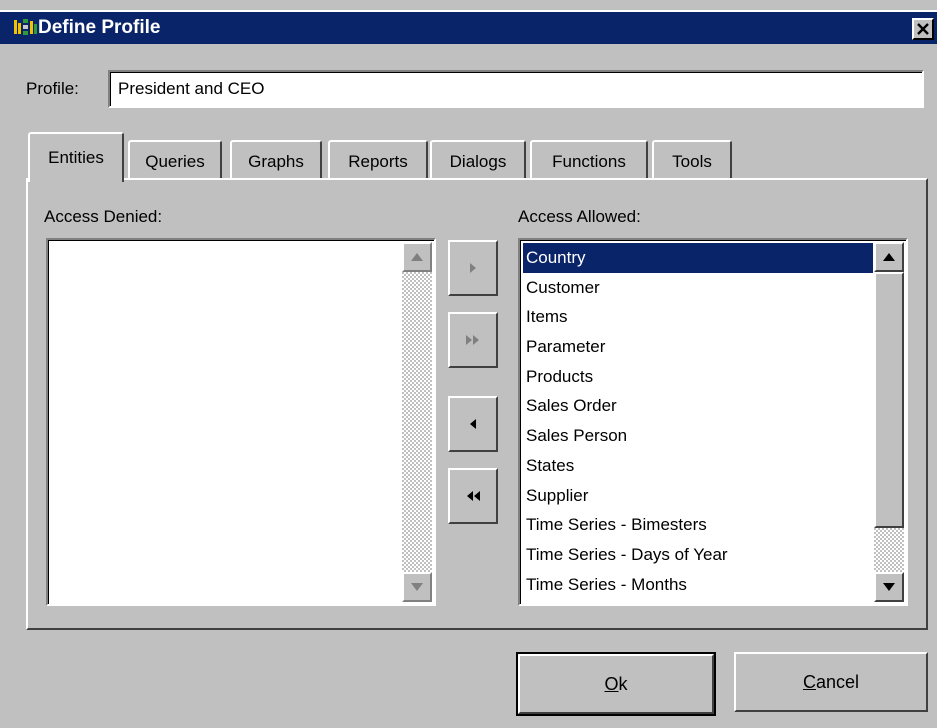 The image size is (937, 728). I want to click on arrow-left-icon, so click(473, 424).